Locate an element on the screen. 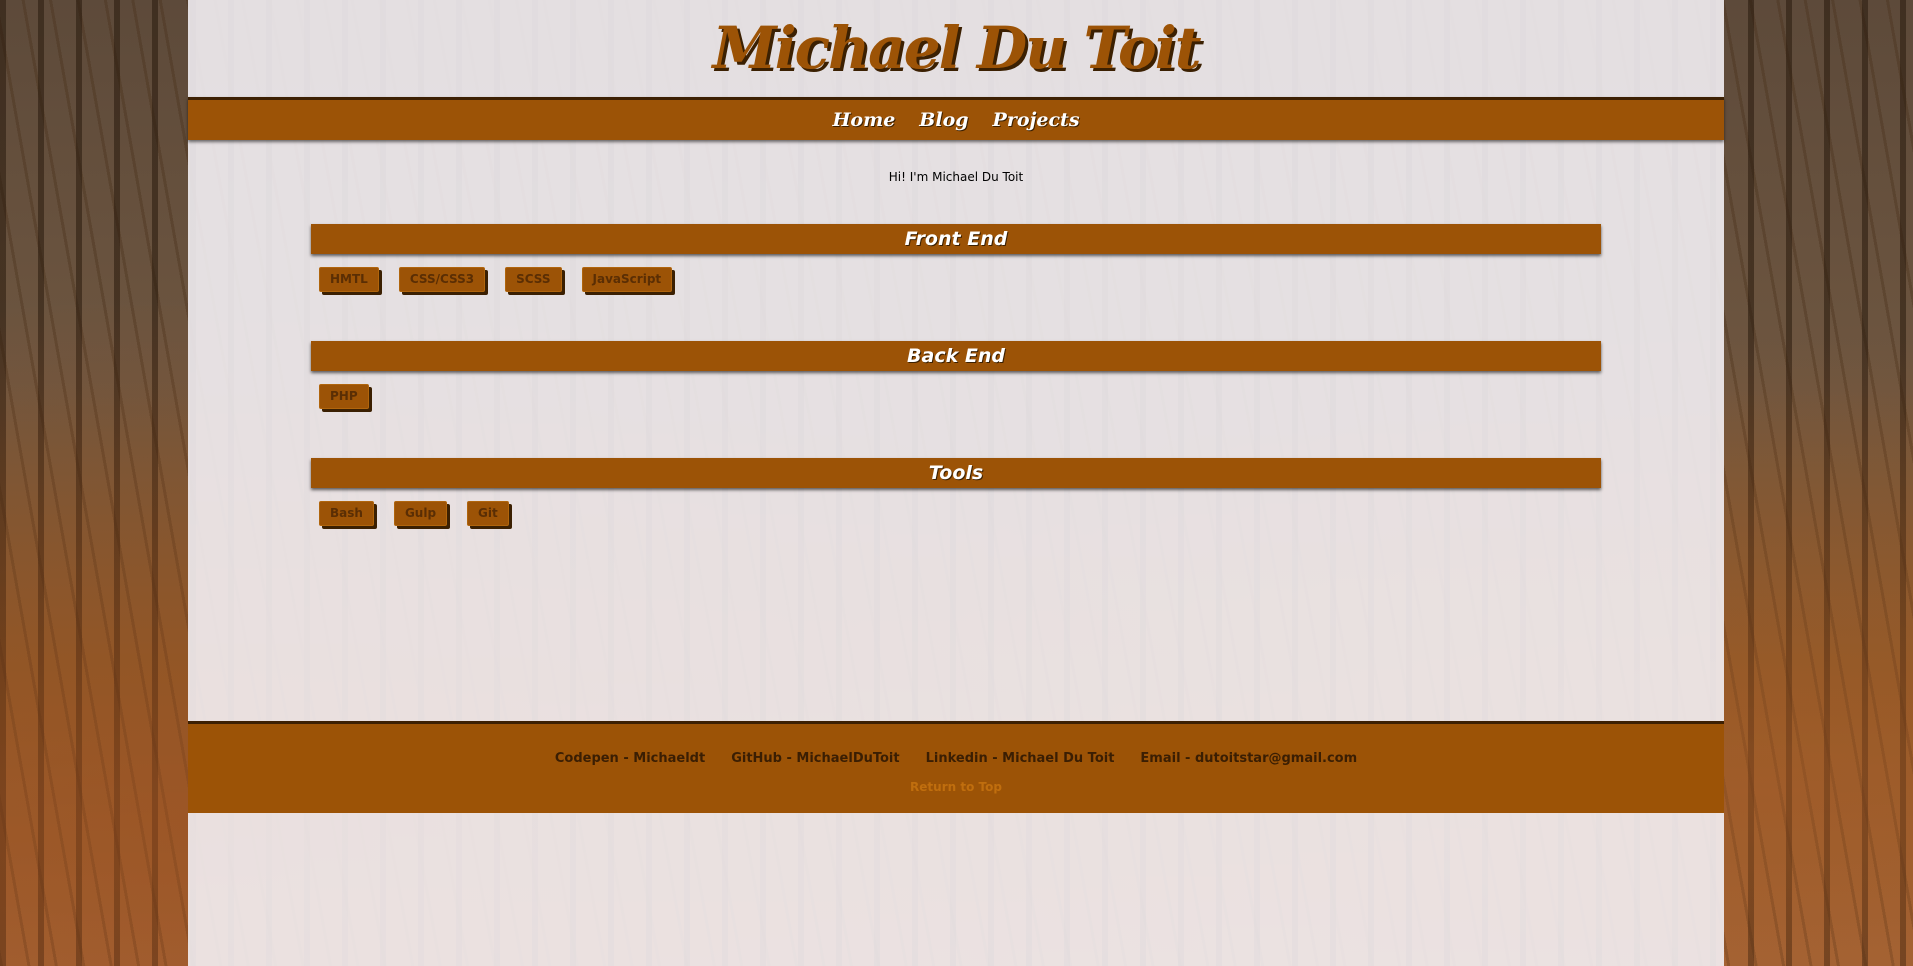 The image size is (1913, 966). skills-tools: Bash Gulp Git is located at coordinates (414, 513).